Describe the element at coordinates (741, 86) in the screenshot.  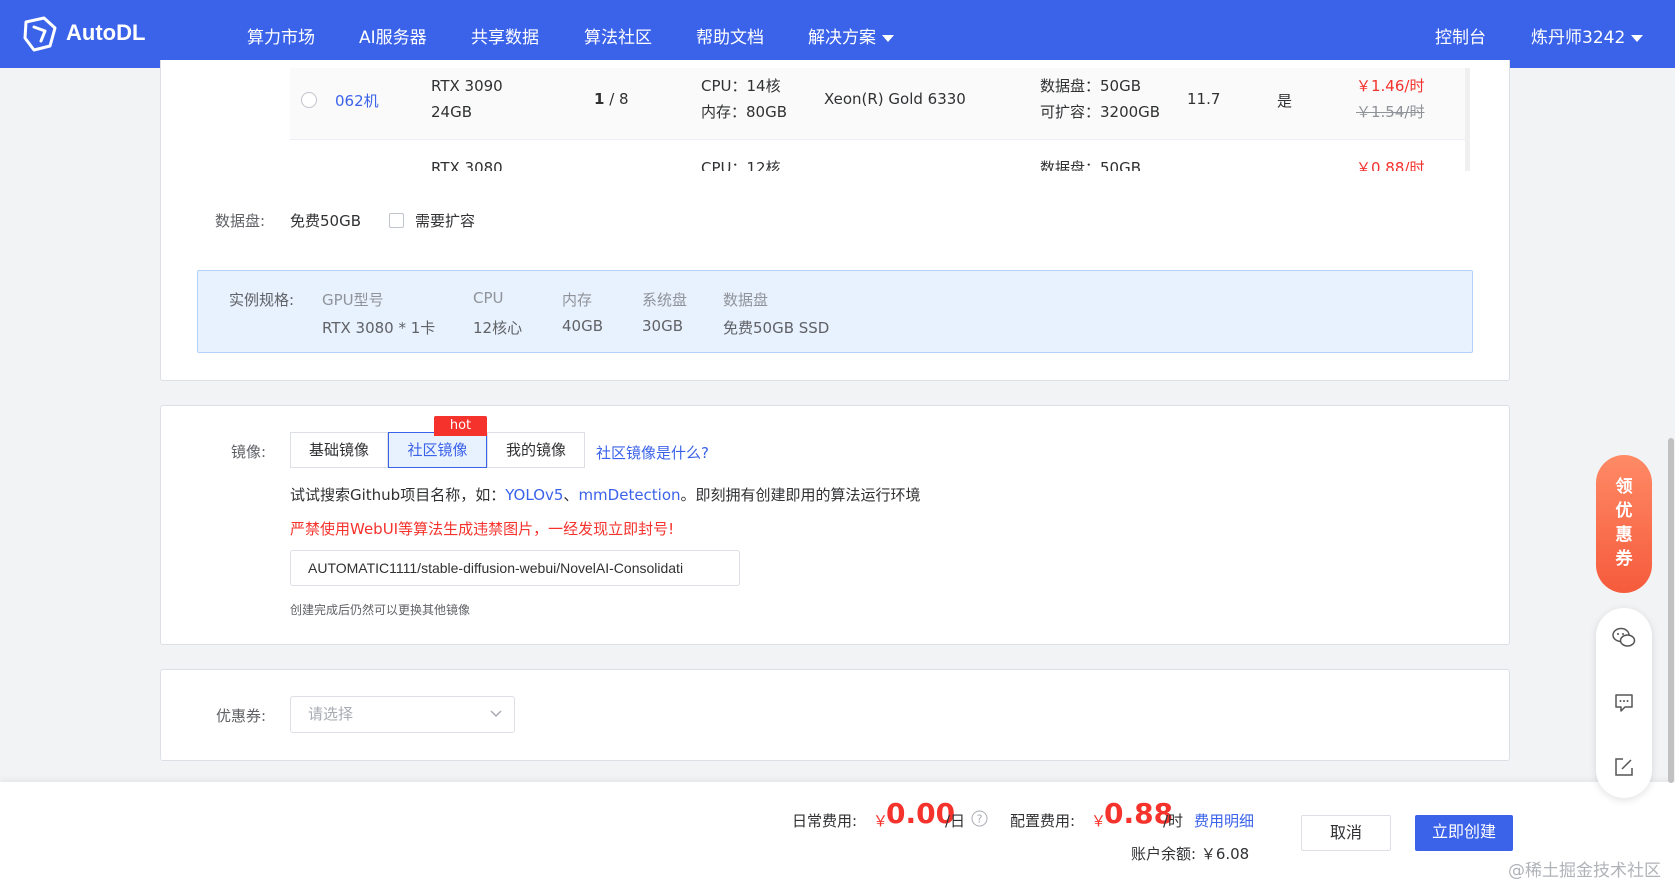
I see `cpu-cores: CPU：14核` at that location.